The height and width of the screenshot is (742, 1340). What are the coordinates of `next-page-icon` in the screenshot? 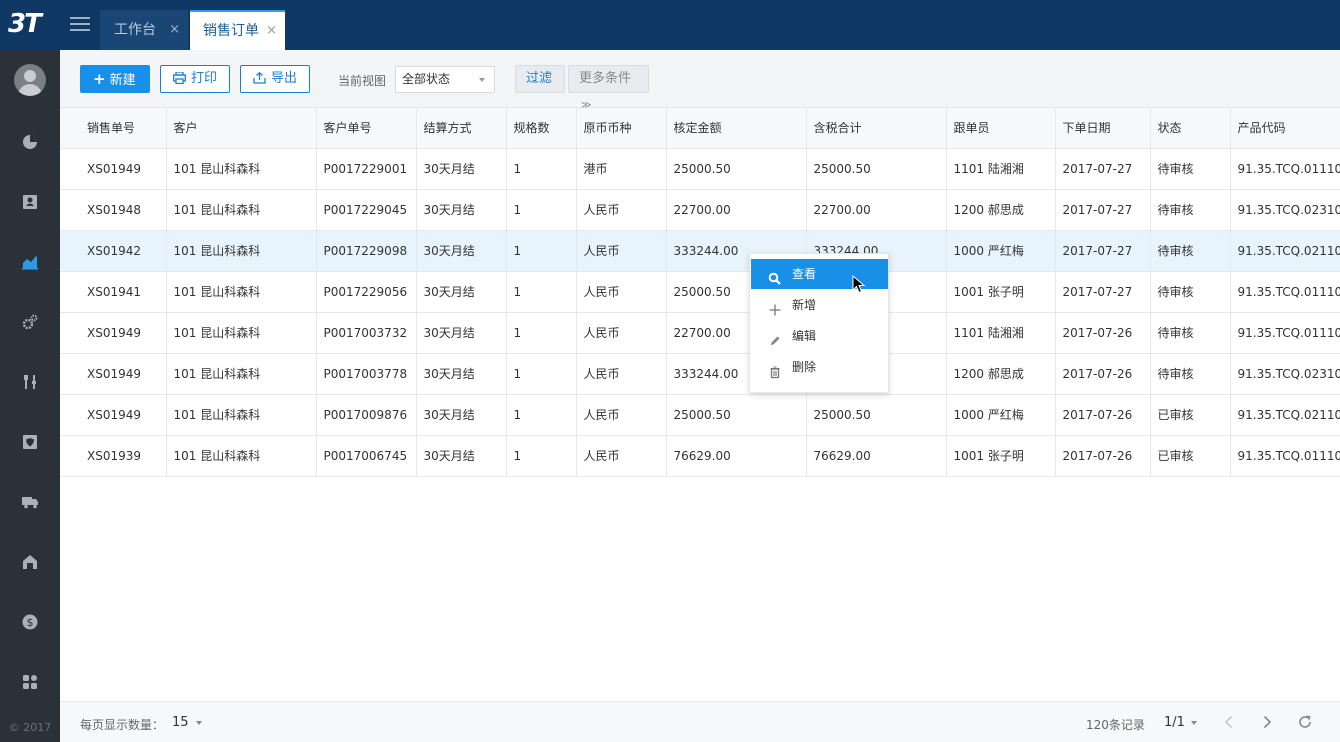 It's located at (1267, 722).